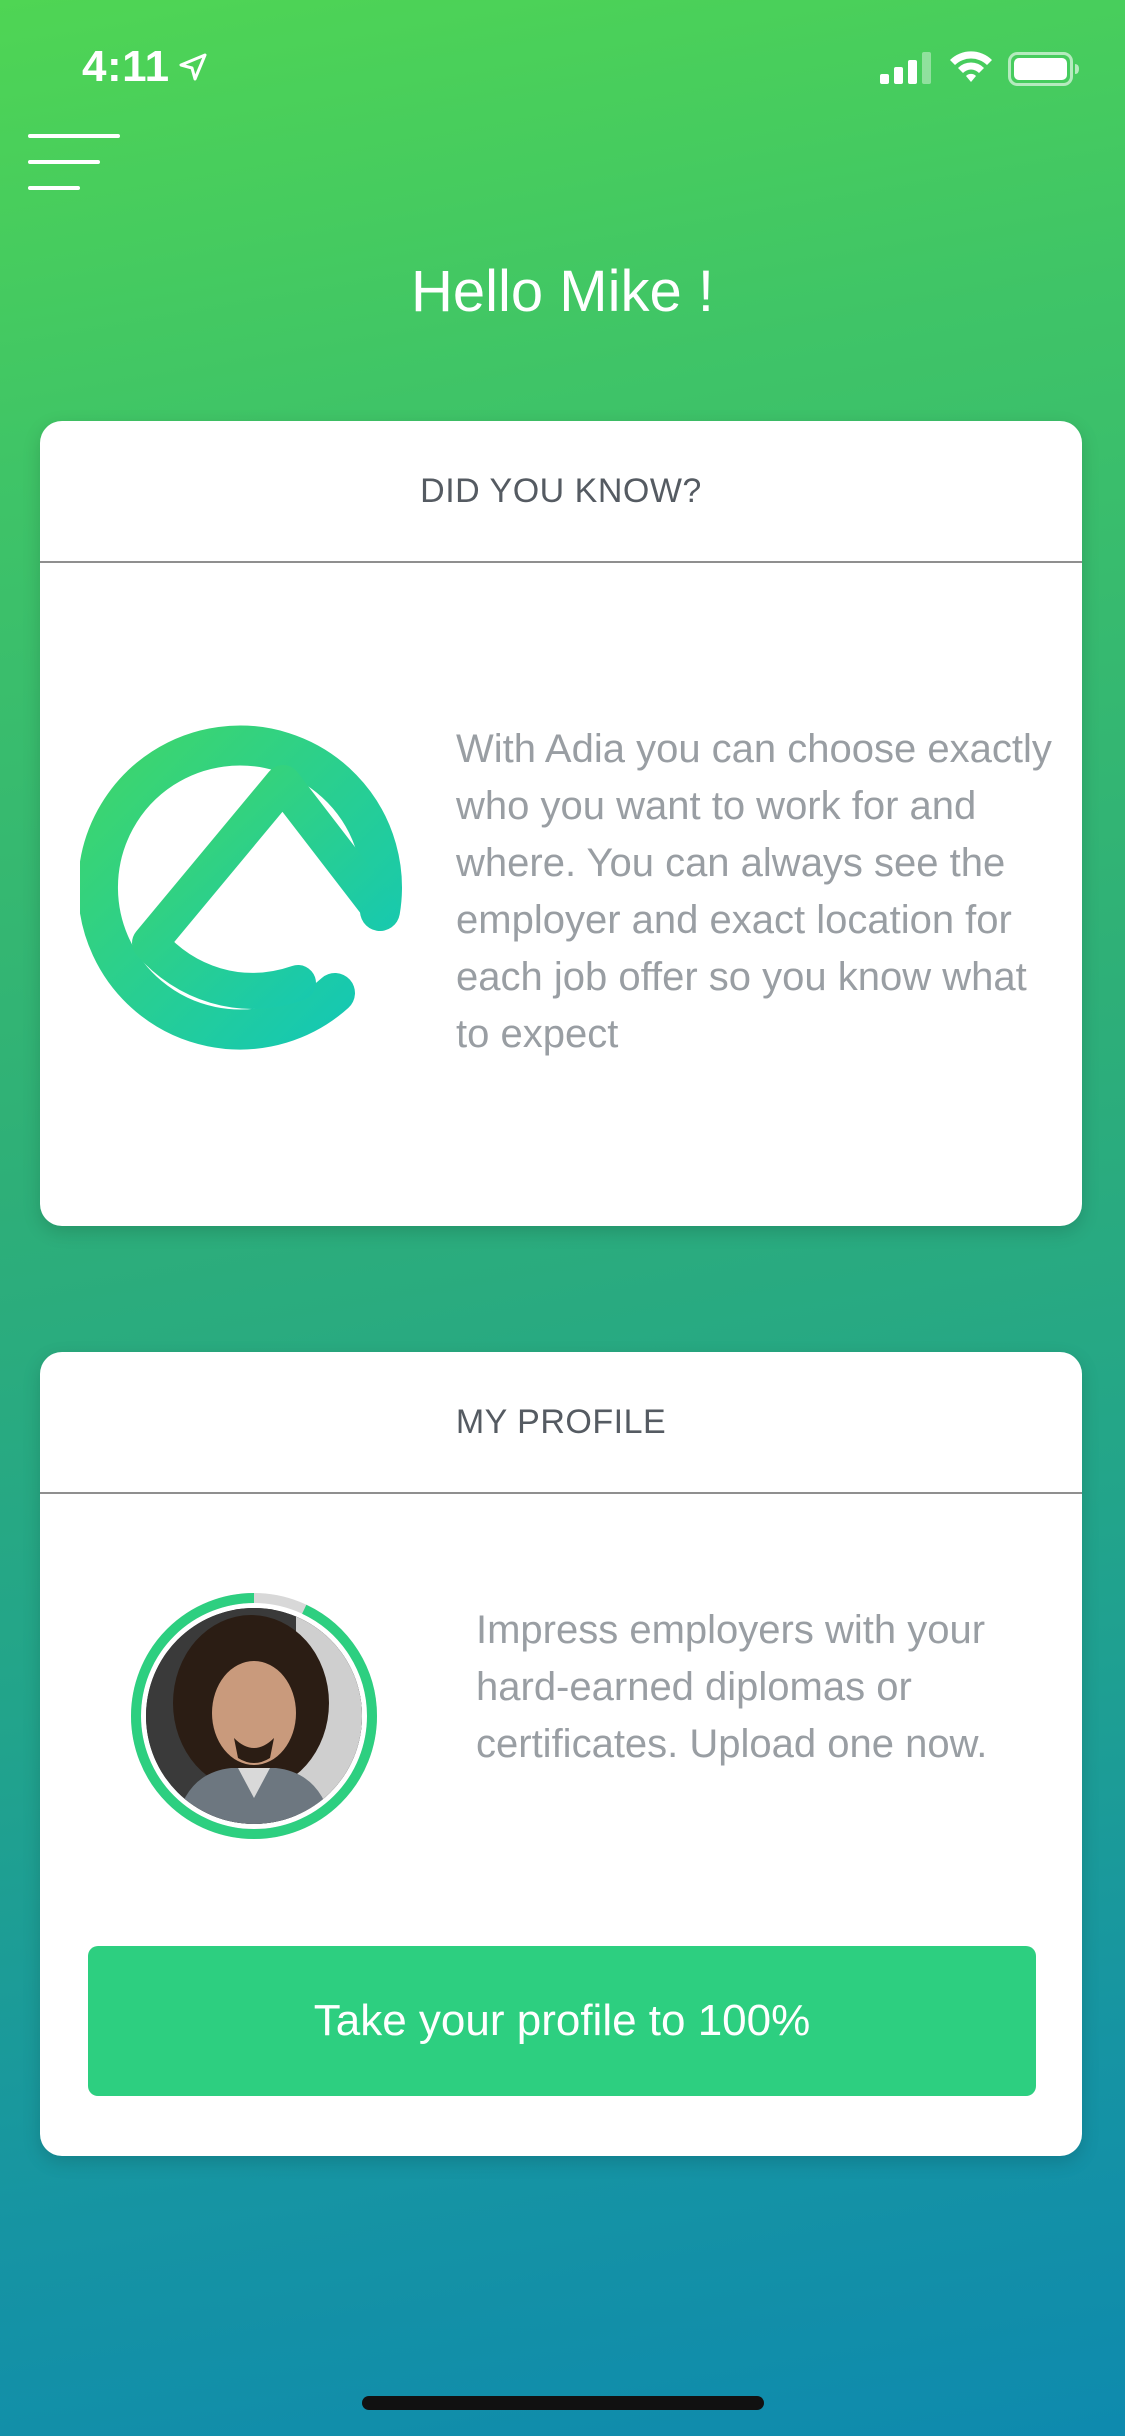  I want to click on wifi-icon, so click(971, 66).